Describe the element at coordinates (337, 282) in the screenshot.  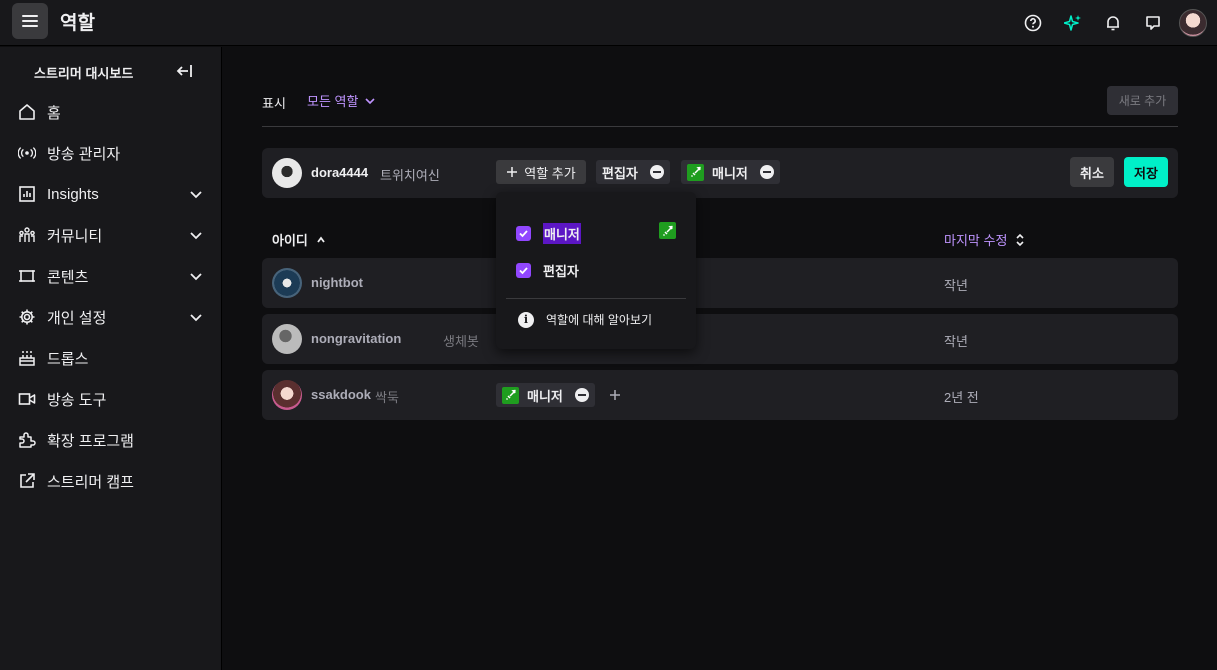
I see `username: nightbot` at that location.